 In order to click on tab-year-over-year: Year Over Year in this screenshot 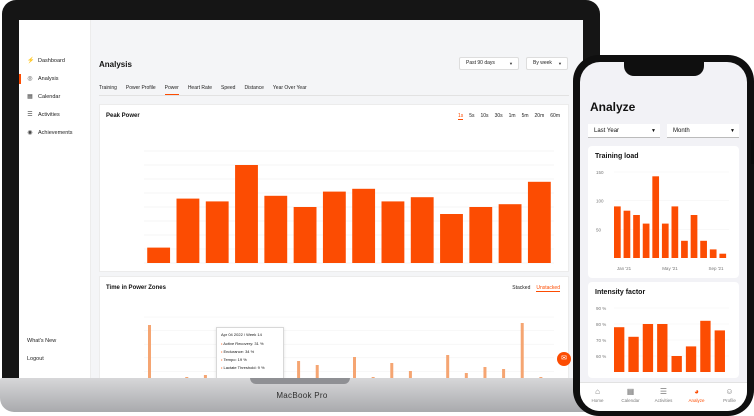, I will do `click(290, 88)`.